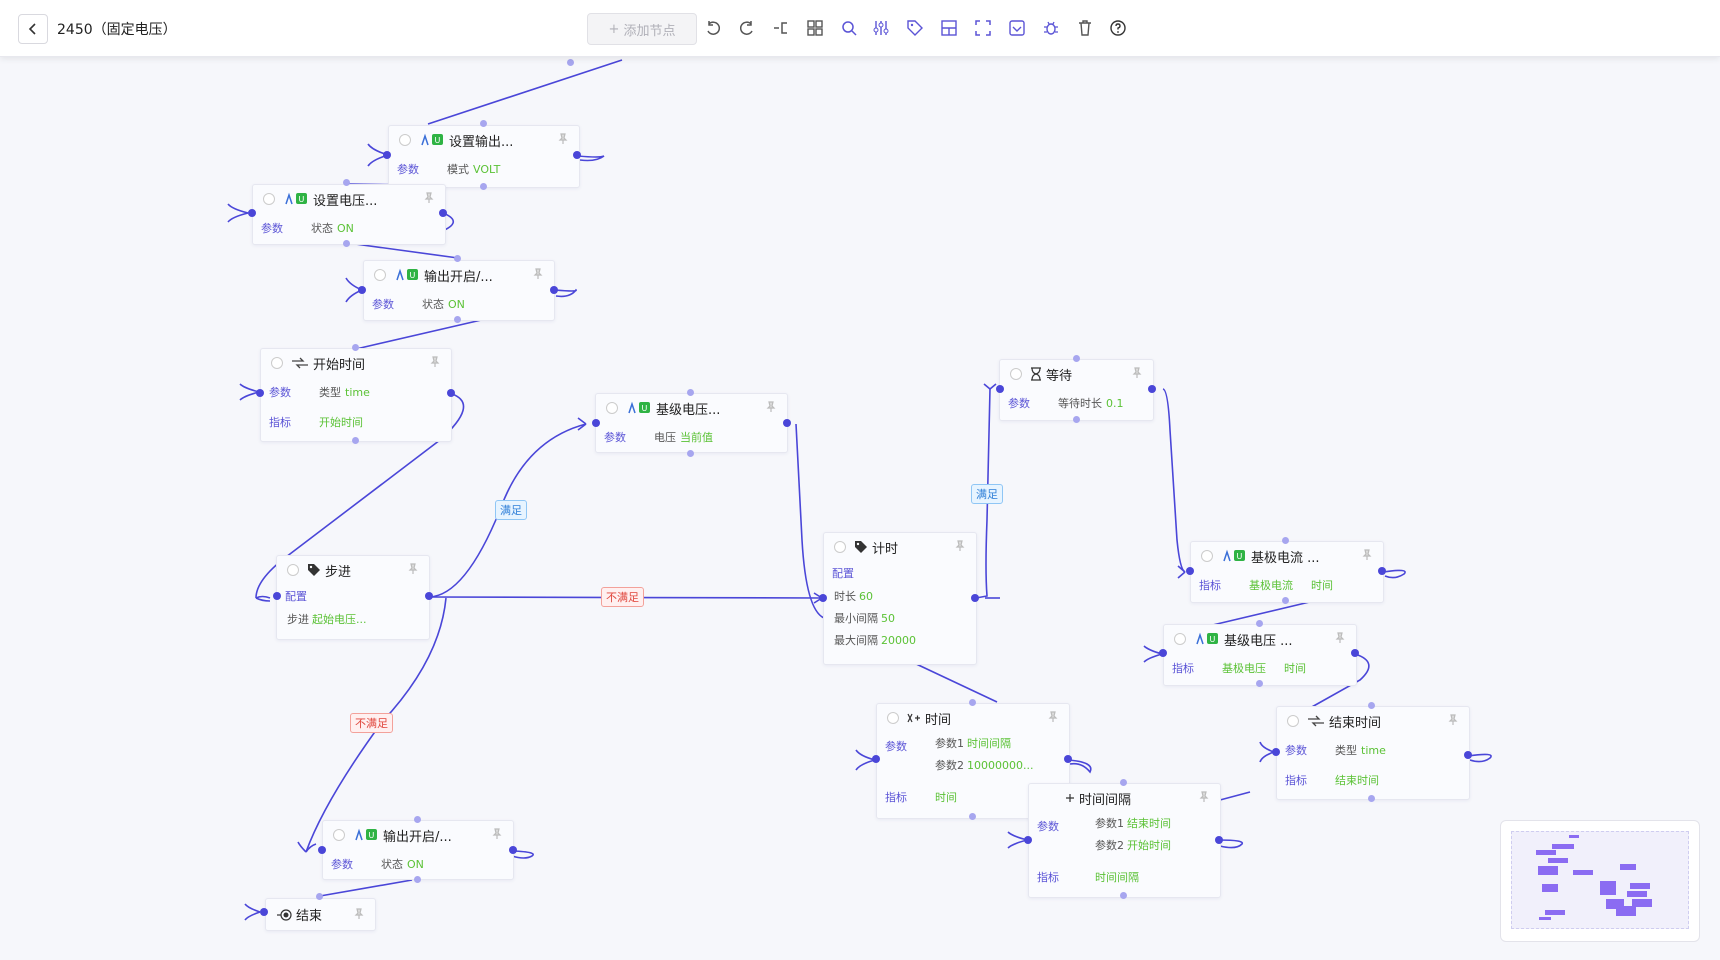 This screenshot has height=960, width=1720. What do you see at coordinates (1085, 28) in the screenshot?
I see `delete-icon` at bounding box center [1085, 28].